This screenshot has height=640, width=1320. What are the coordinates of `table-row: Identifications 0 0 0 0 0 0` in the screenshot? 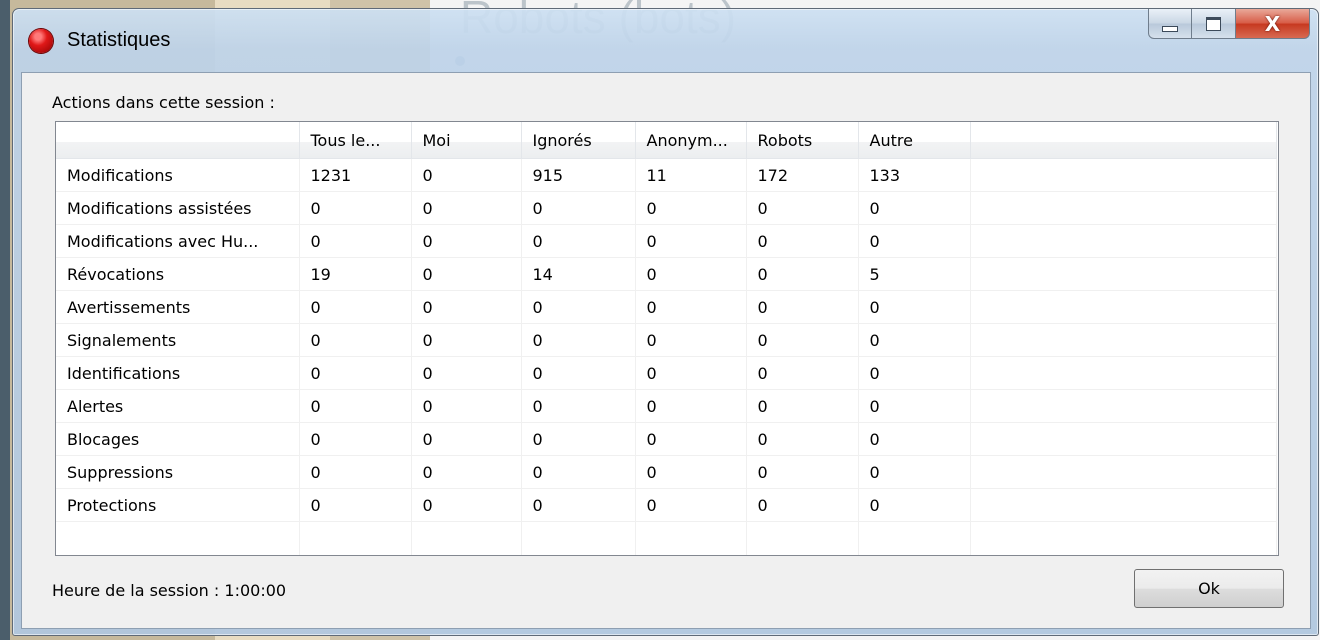 It's located at (666, 373).